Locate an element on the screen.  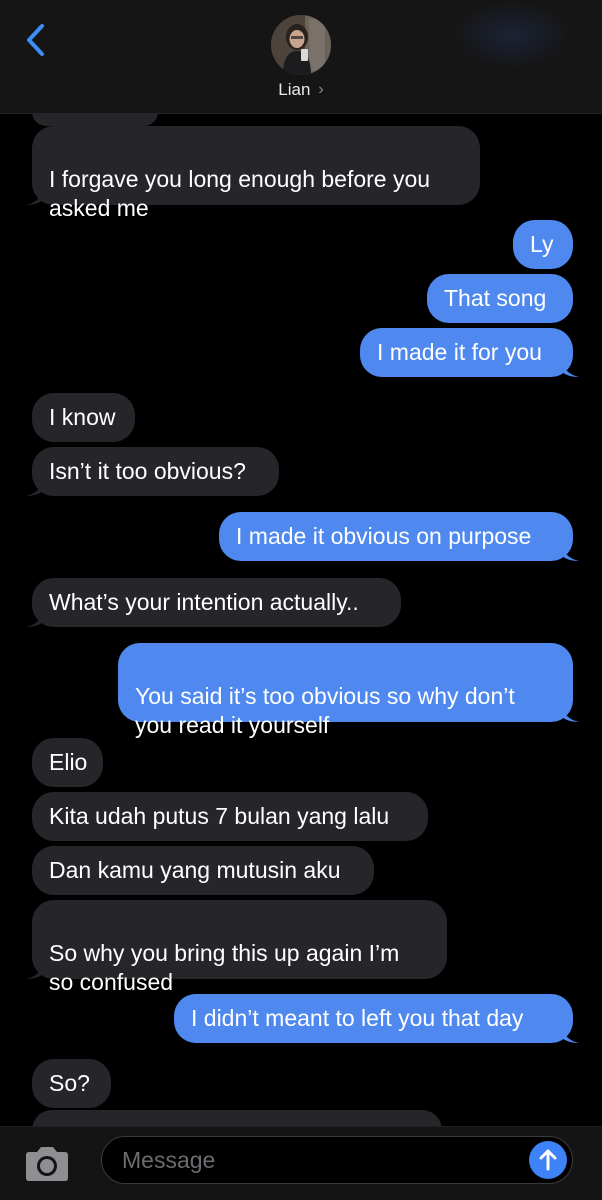
chevron-right-icon: › is located at coordinates (321, 89).